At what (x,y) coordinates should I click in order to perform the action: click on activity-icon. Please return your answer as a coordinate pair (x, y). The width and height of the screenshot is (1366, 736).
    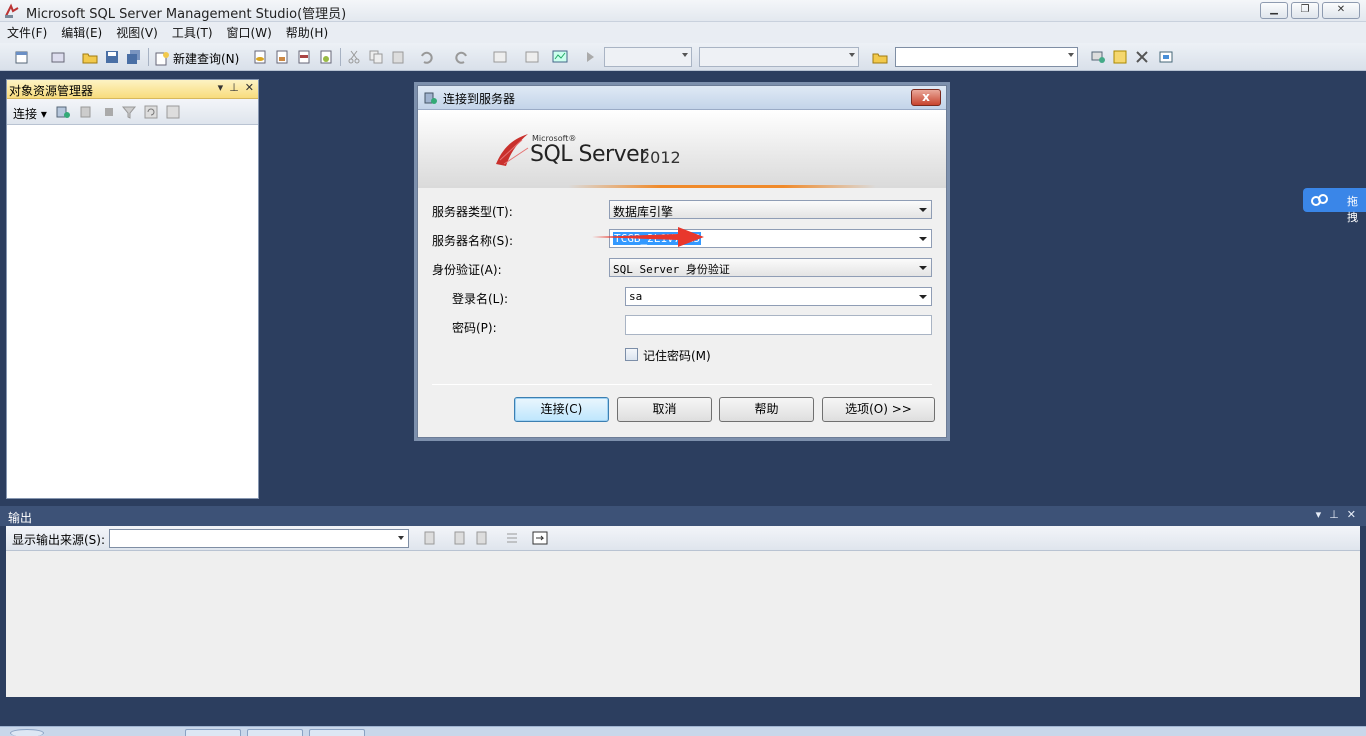
    Looking at the image, I should click on (173, 112).